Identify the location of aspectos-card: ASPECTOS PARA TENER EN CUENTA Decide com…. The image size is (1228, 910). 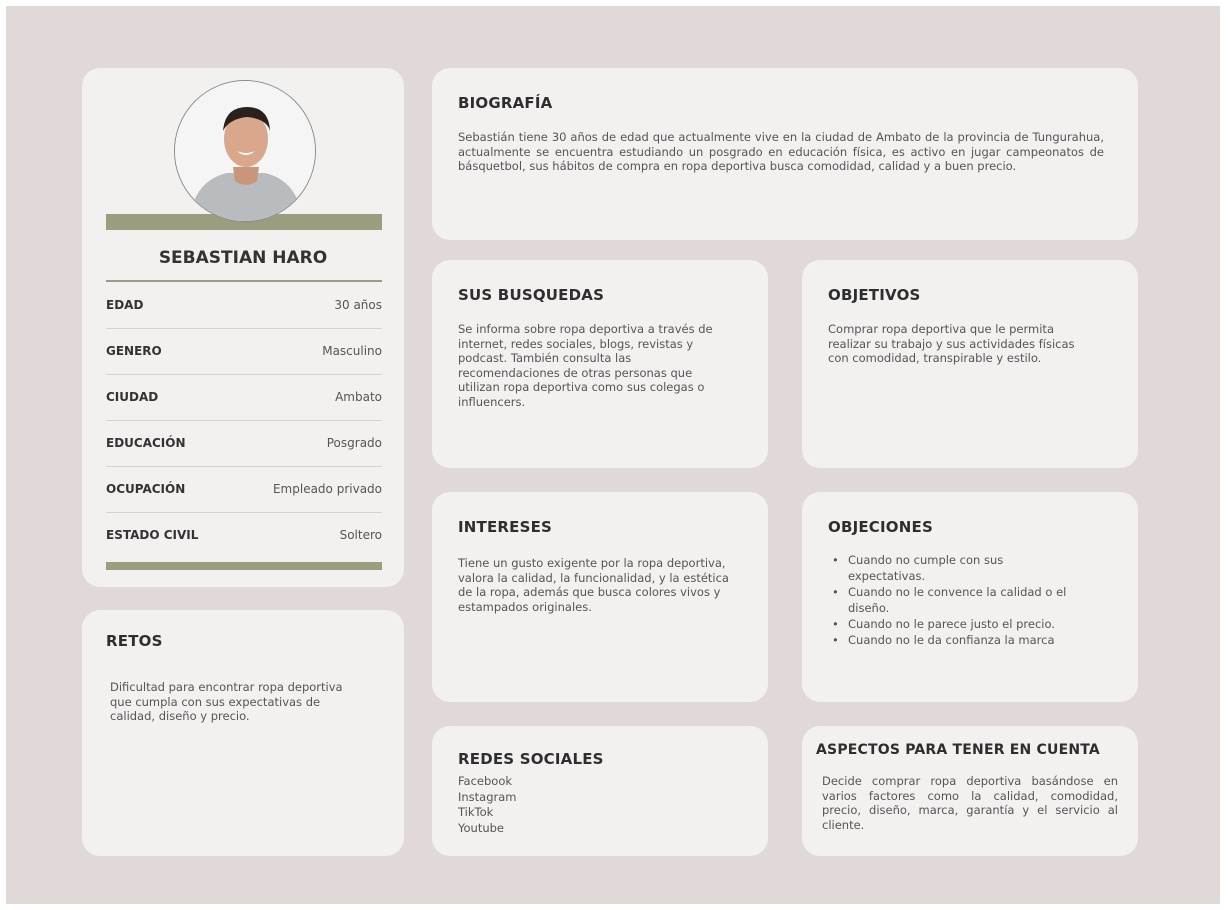
(970, 791).